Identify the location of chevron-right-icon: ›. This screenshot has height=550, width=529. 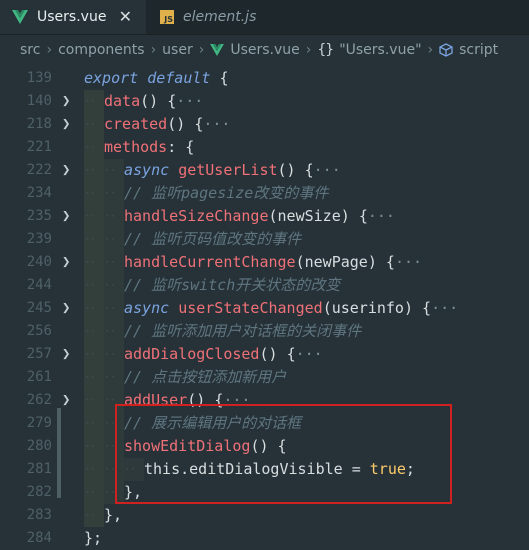
(201, 50).